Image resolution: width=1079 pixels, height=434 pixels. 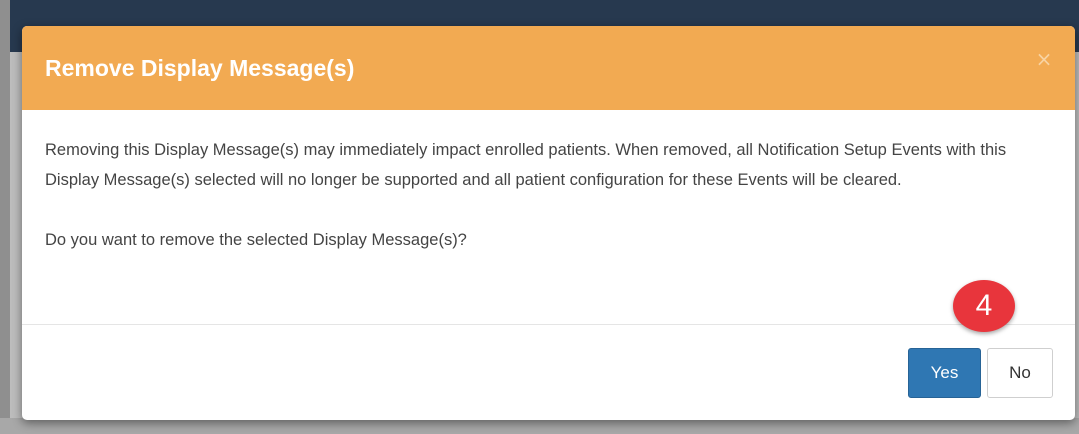 What do you see at coordinates (984, 306) in the screenshot?
I see `step-number-badge: 4` at bounding box center [984, 306].